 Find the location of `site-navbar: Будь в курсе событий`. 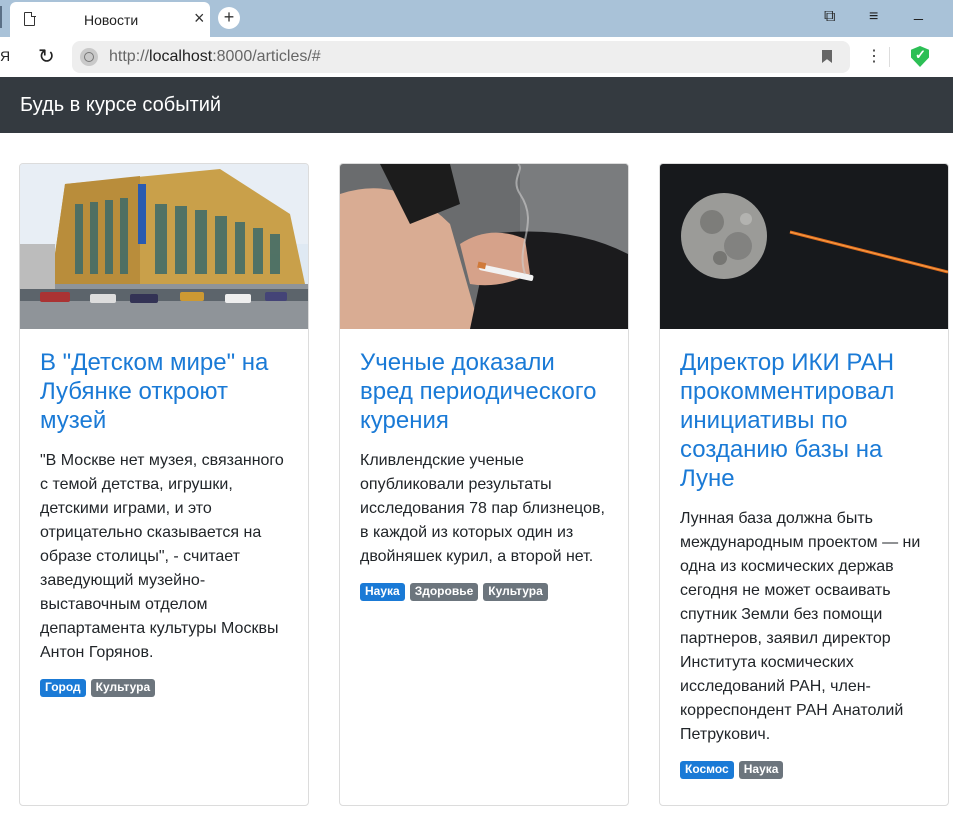

site-navbar: Будь в курсе событий is located at coordinates (476, 105).